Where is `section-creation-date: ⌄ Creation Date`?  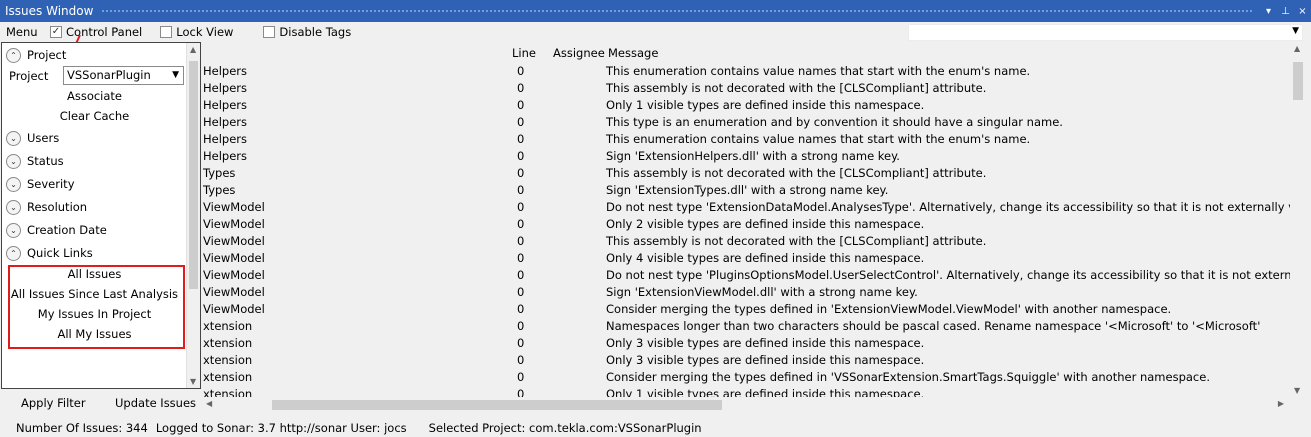 section-creation-date: ⌄ Creation Date is located at coordinates (56, 230).